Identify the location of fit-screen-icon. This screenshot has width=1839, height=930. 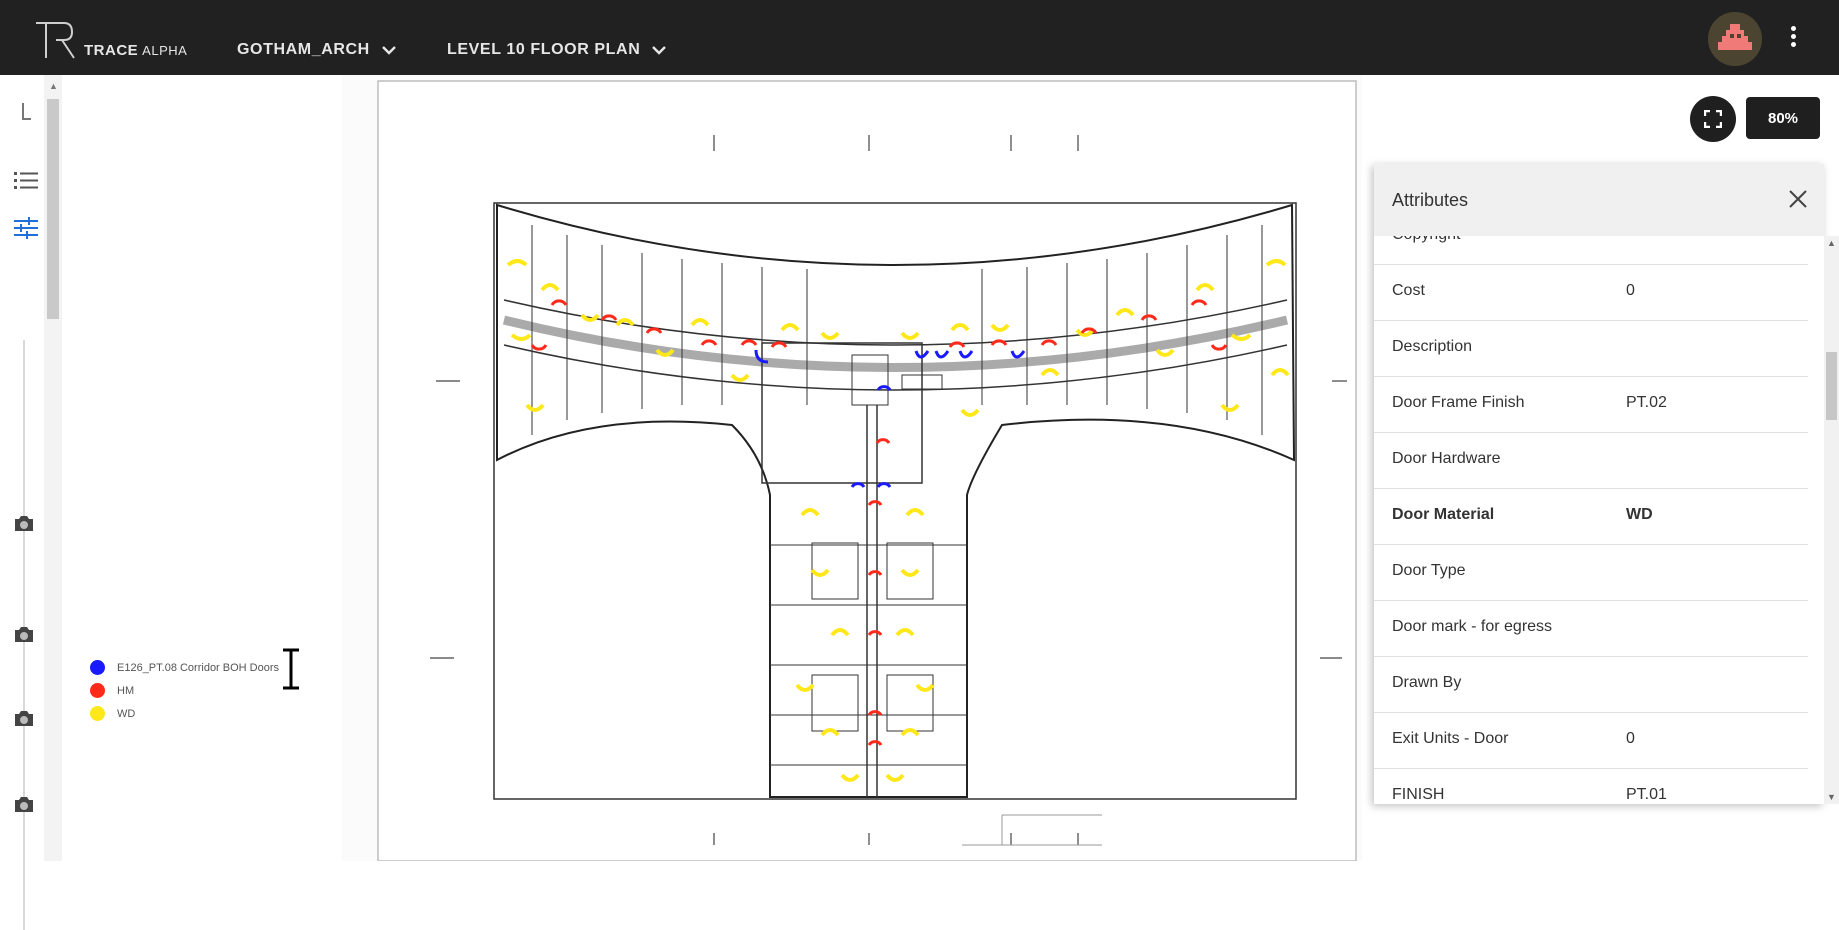
(1713, 119).